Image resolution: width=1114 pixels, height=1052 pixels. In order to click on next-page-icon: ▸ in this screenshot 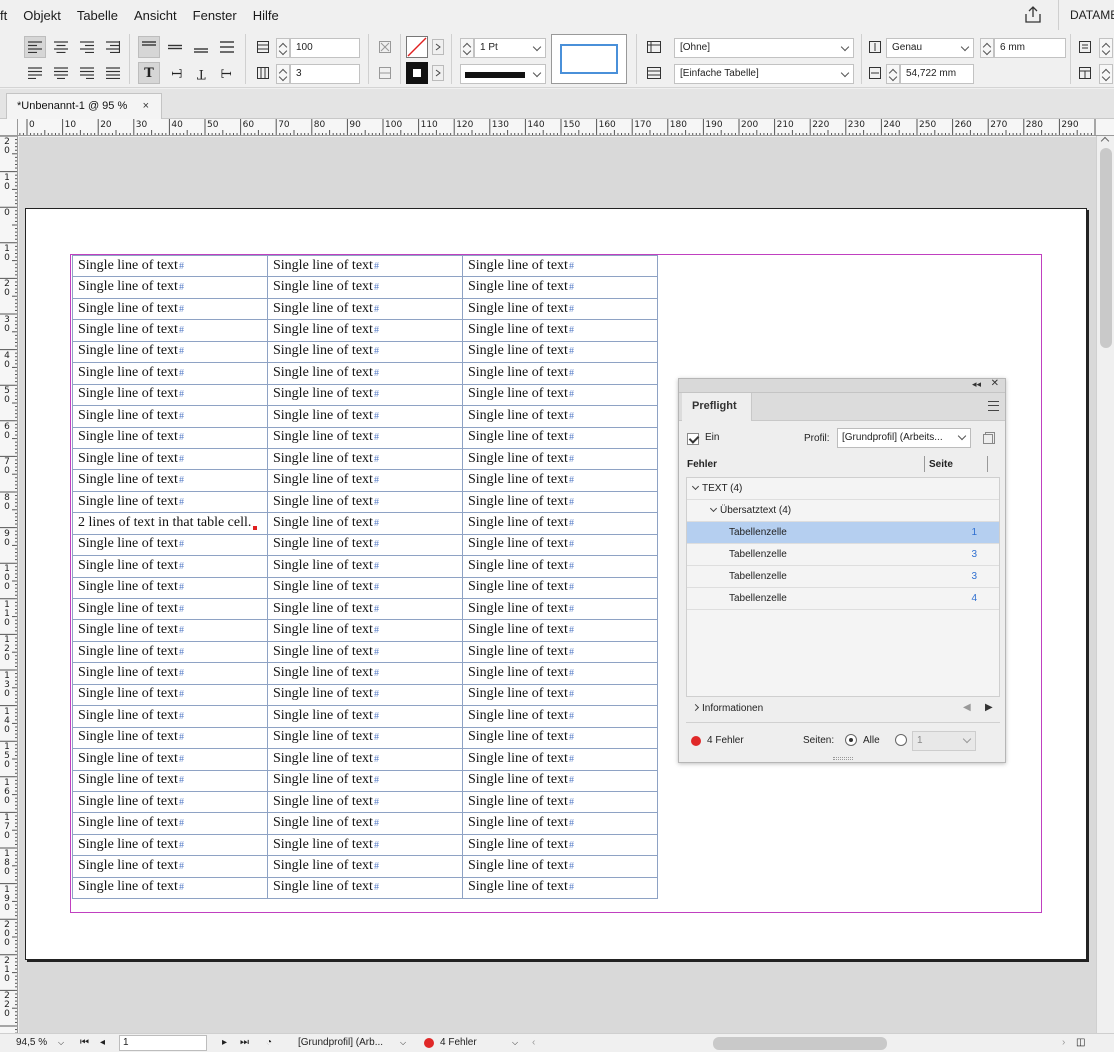, I will do `click(224, 1043)`.